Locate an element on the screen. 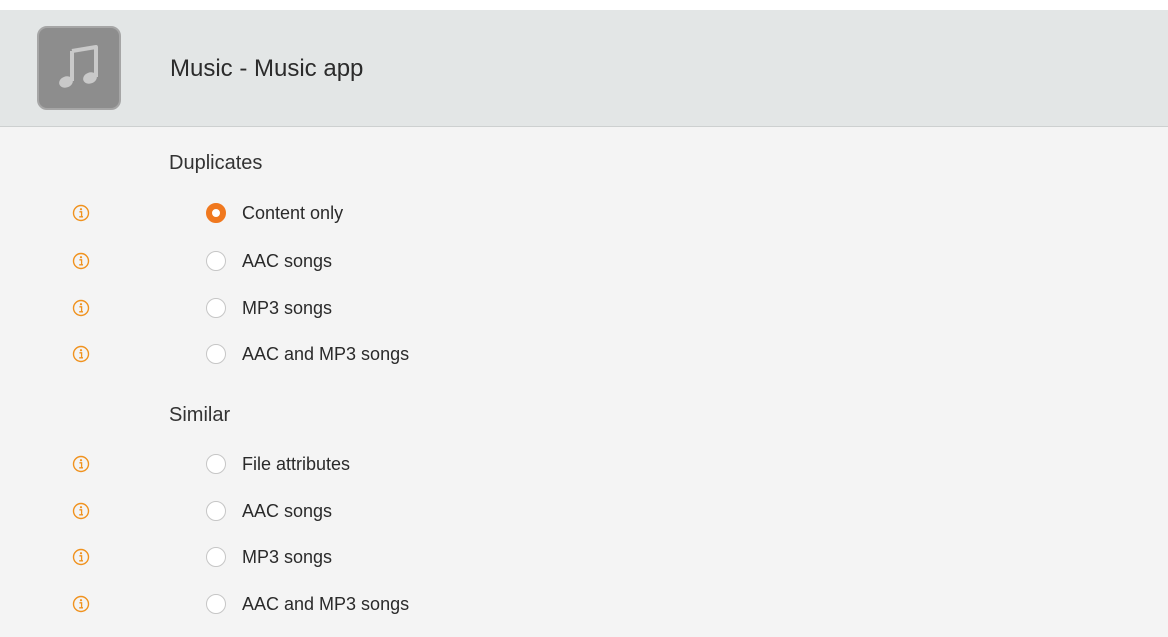 The height and width of the screenshot is (637, 1168). option-similar-aac-songs: AAC songs is located at coordinates (269, 511).